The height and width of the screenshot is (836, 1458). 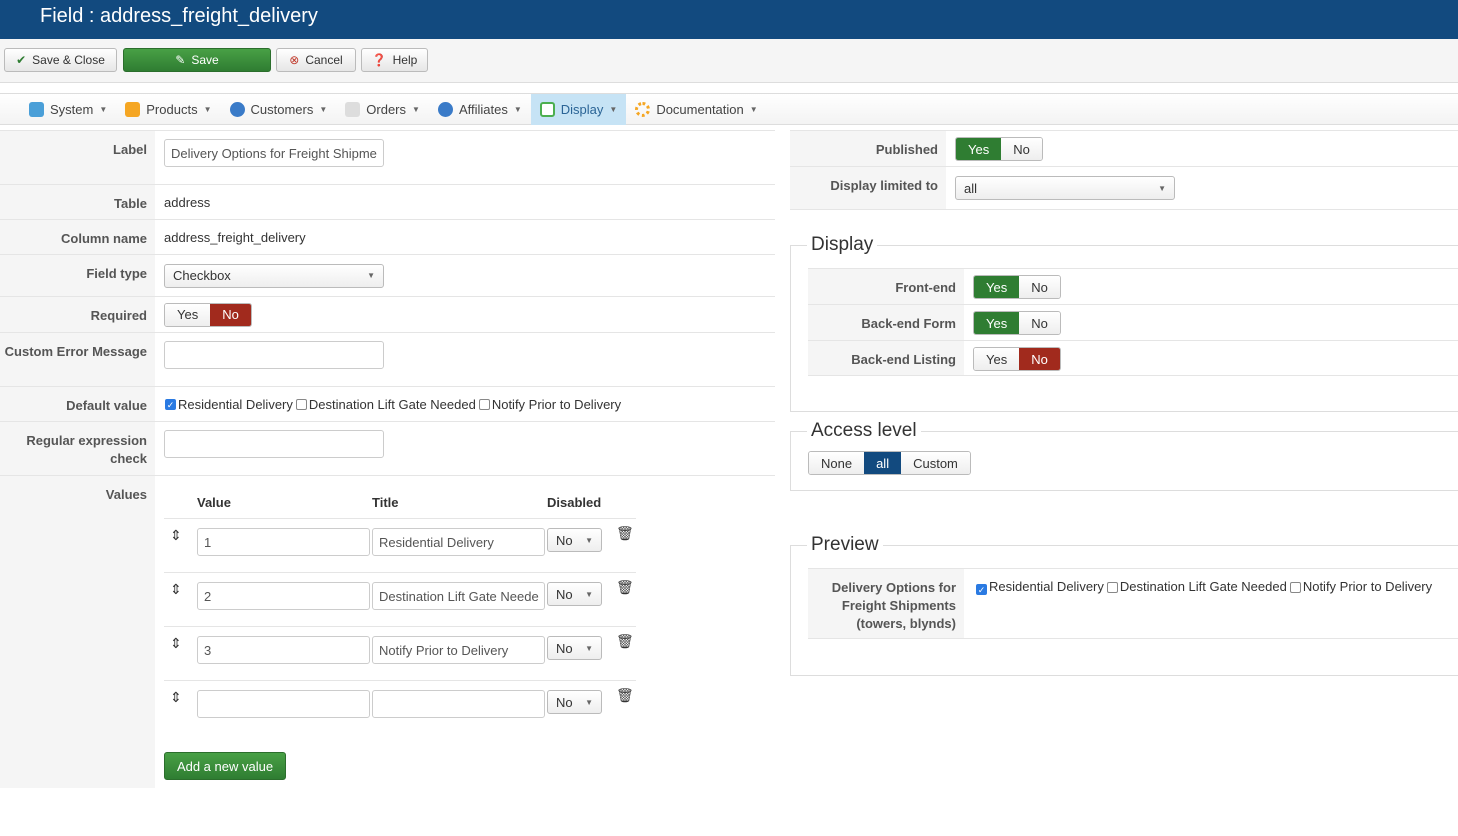 I want to click on backend_form-yes: Yes, so click(x=997, y=323).